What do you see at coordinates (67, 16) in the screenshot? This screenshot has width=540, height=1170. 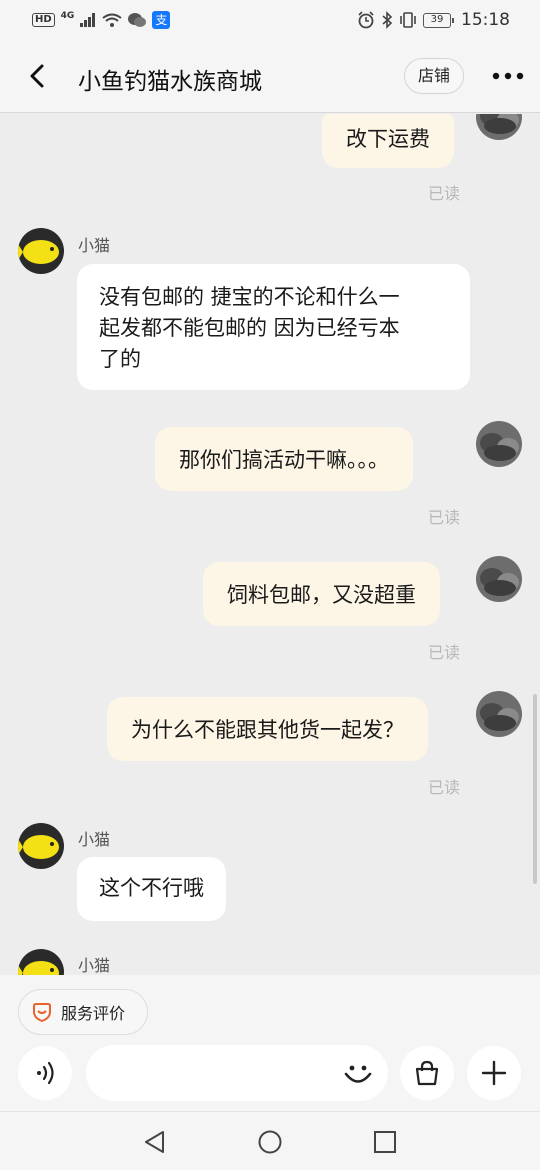 I see `network-type: 4G` at bounding box center [67, 16].